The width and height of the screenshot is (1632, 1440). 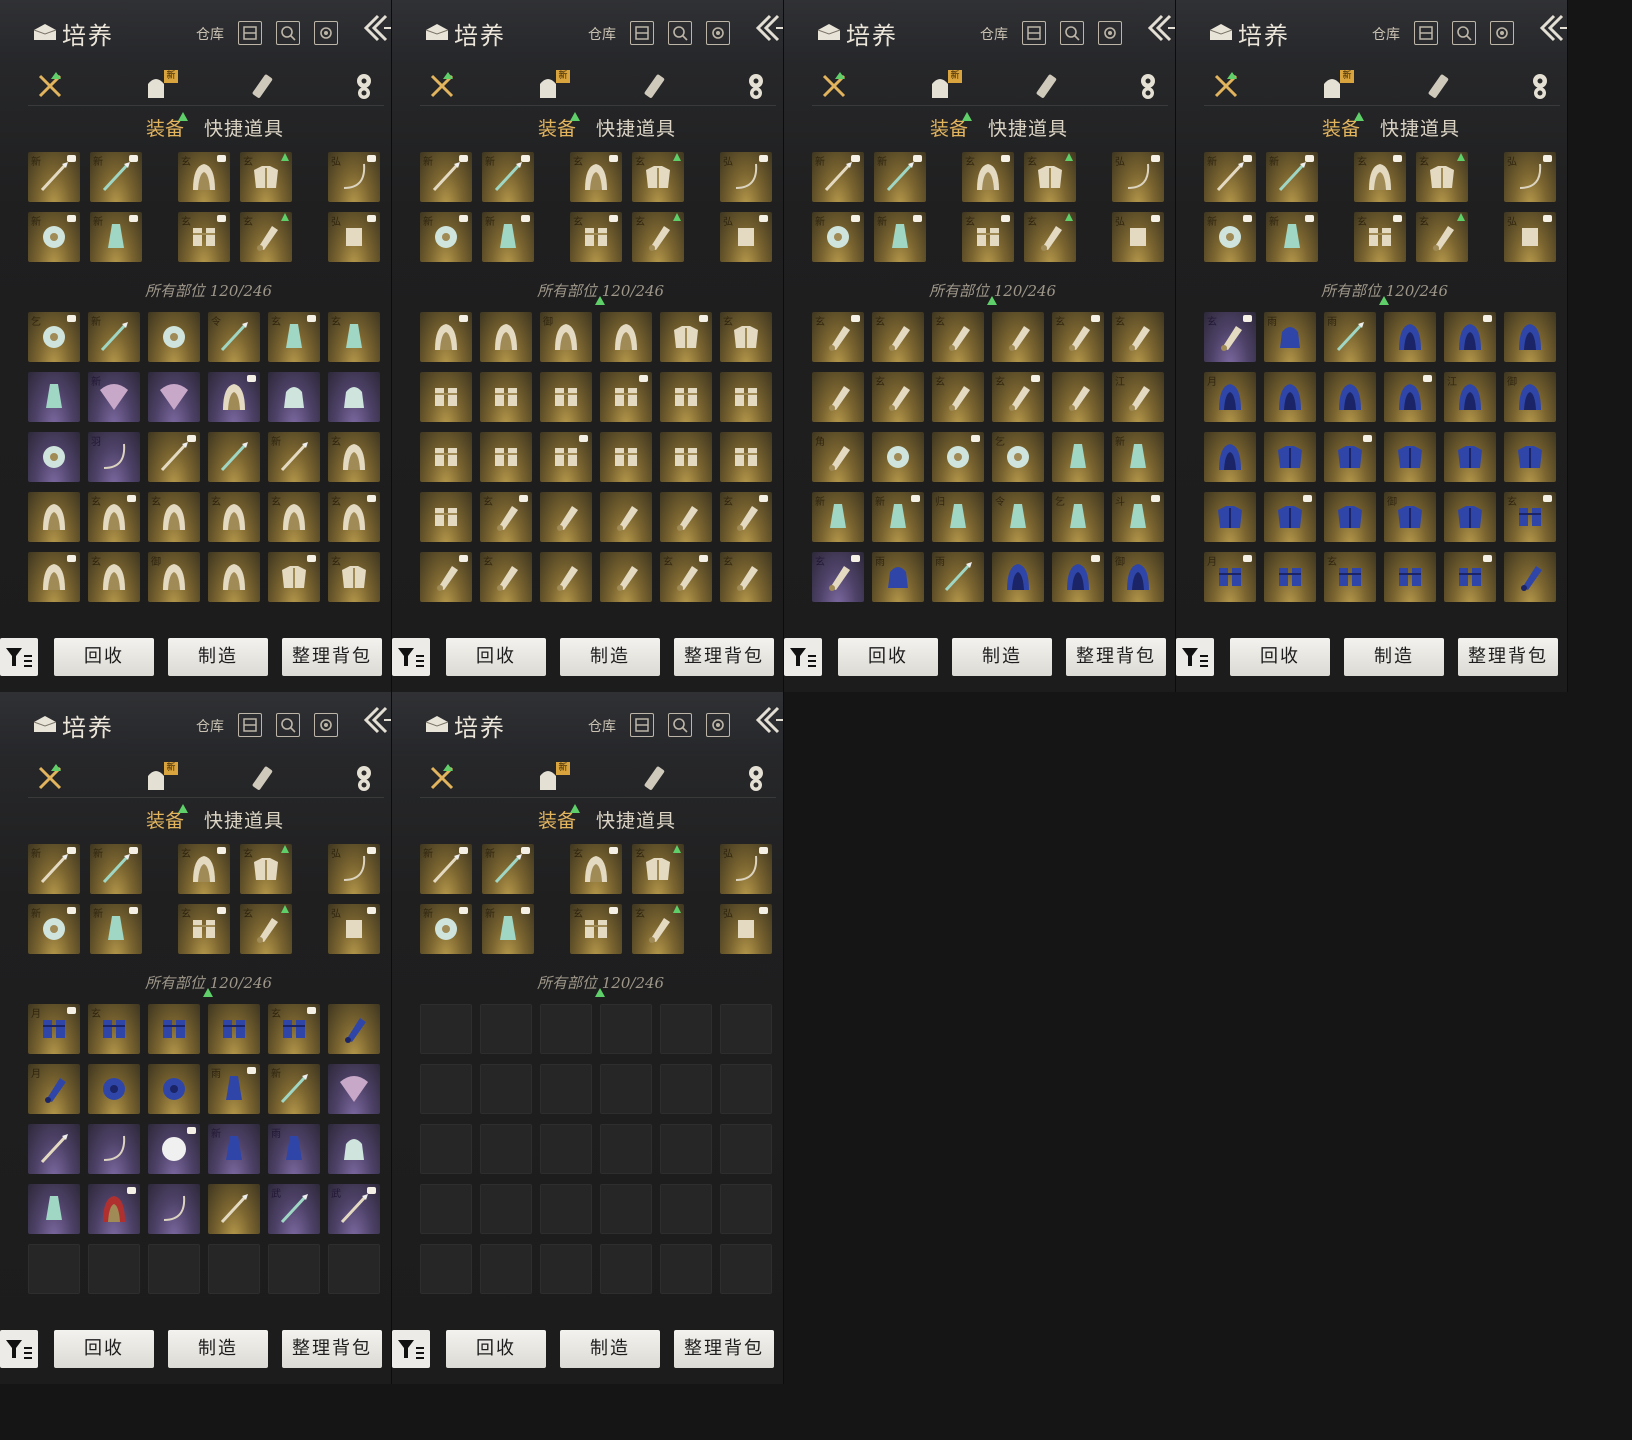 What do you see at coordinates (602, 726) in the screenshot?
I see `warehouse-label: 仓库` at bounding box center [602, 726].